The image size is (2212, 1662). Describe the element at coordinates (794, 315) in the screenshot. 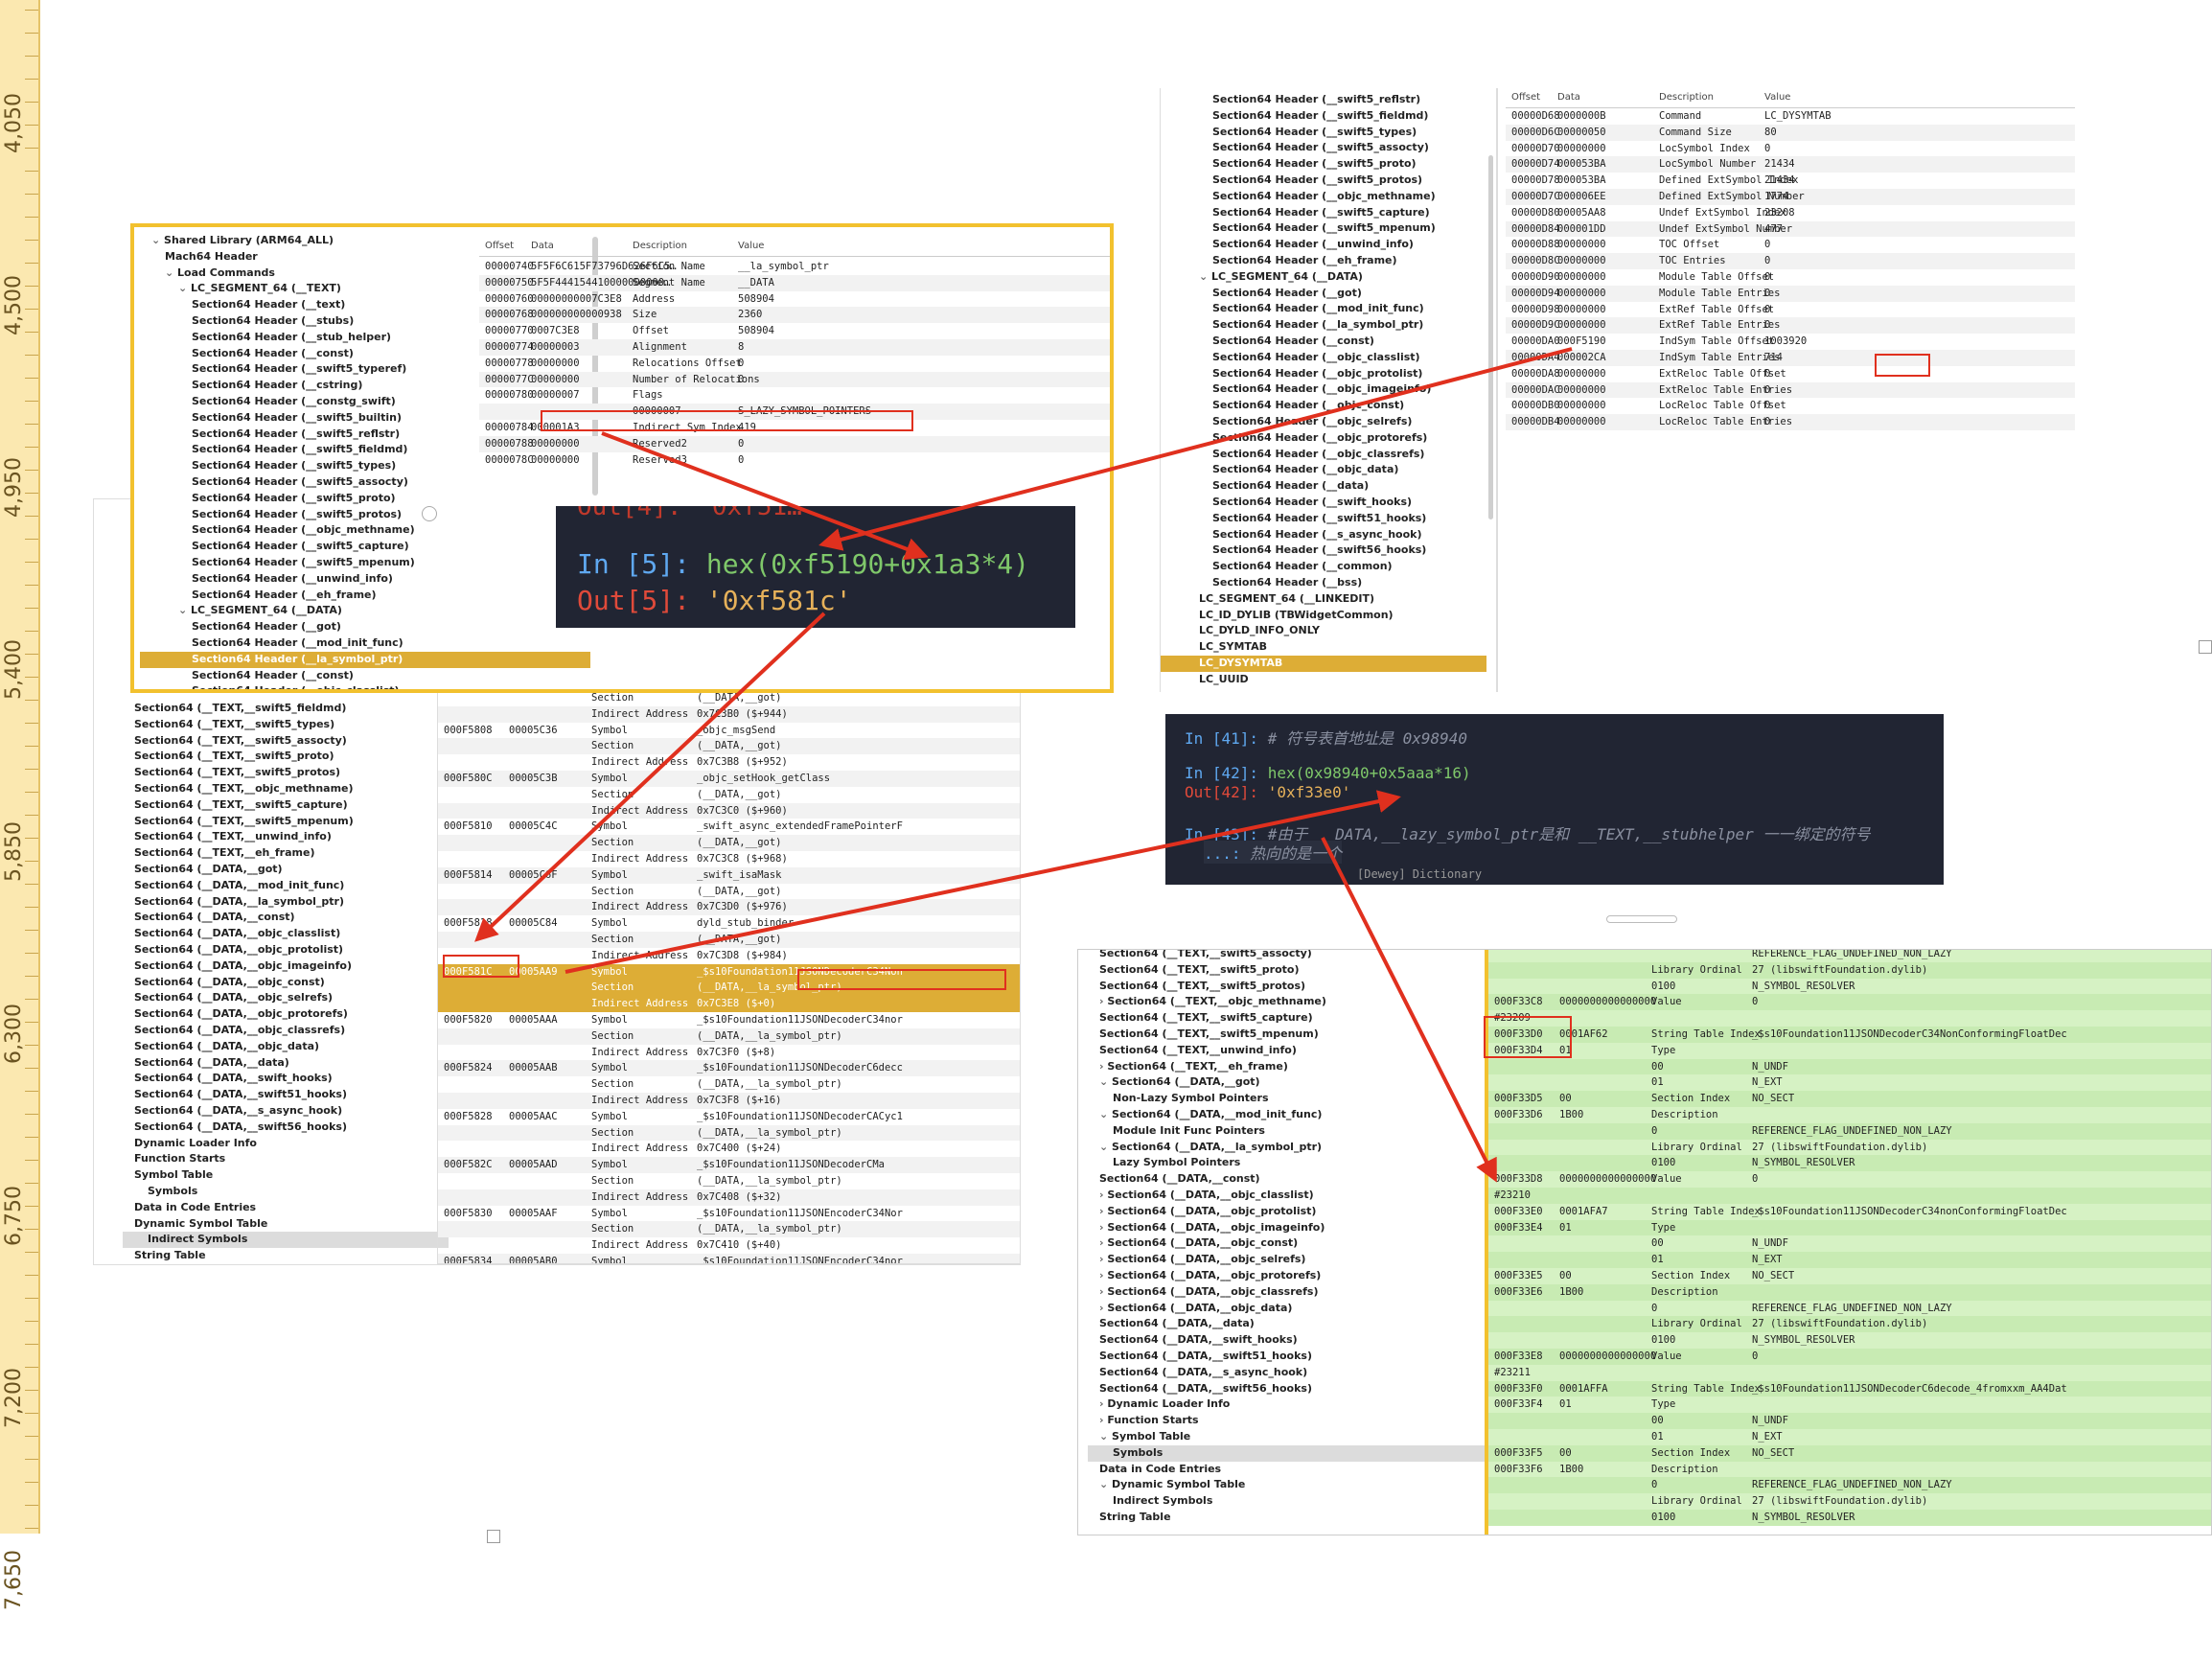

I see `table-row: 00000768 000000000000938 Size 2360` at that location.